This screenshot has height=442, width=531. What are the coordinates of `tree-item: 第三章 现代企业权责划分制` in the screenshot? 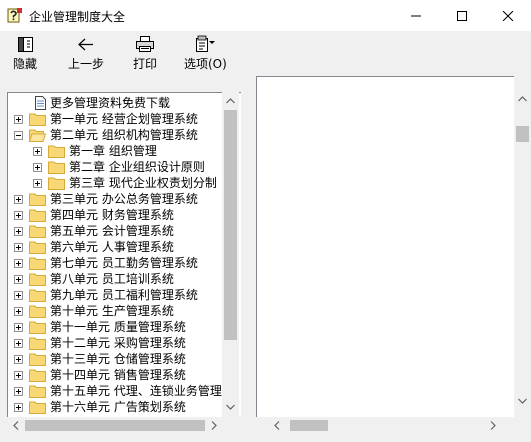 It's located at (119, 183).